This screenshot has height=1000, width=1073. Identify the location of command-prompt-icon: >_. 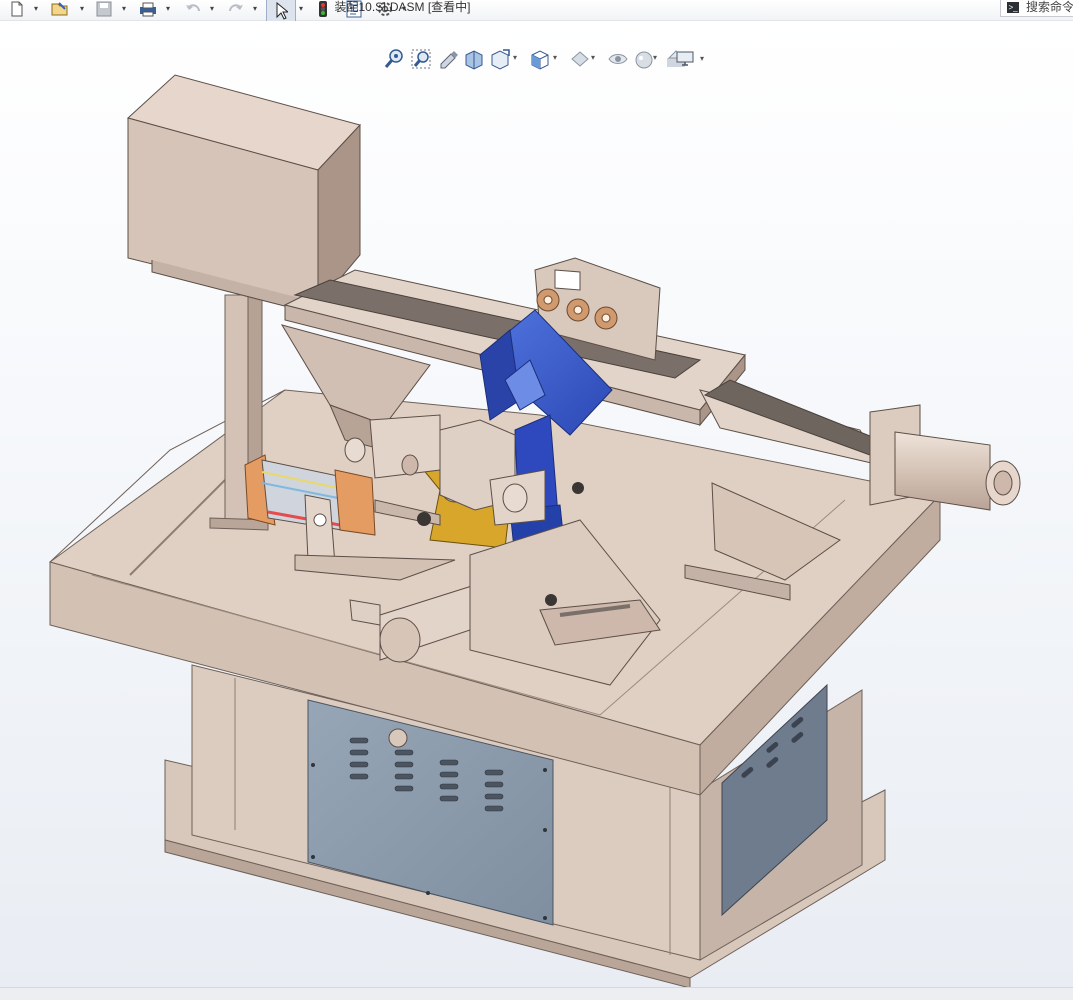
(1013, 7).